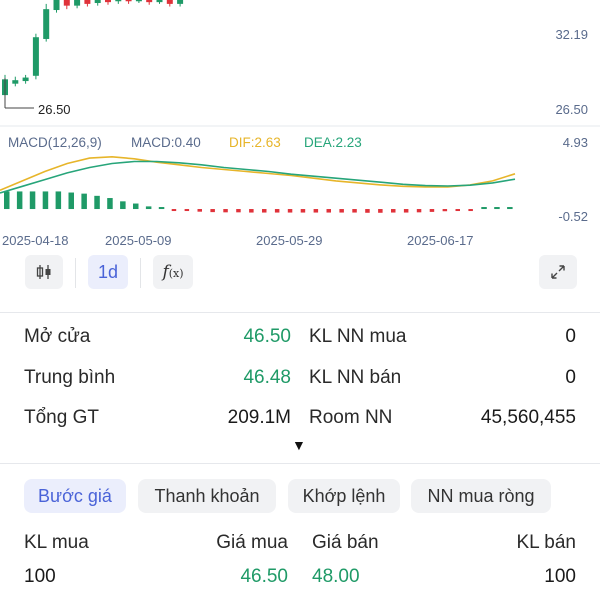  I want to click on tab-price-step: Bước giá, so click(75, 496).